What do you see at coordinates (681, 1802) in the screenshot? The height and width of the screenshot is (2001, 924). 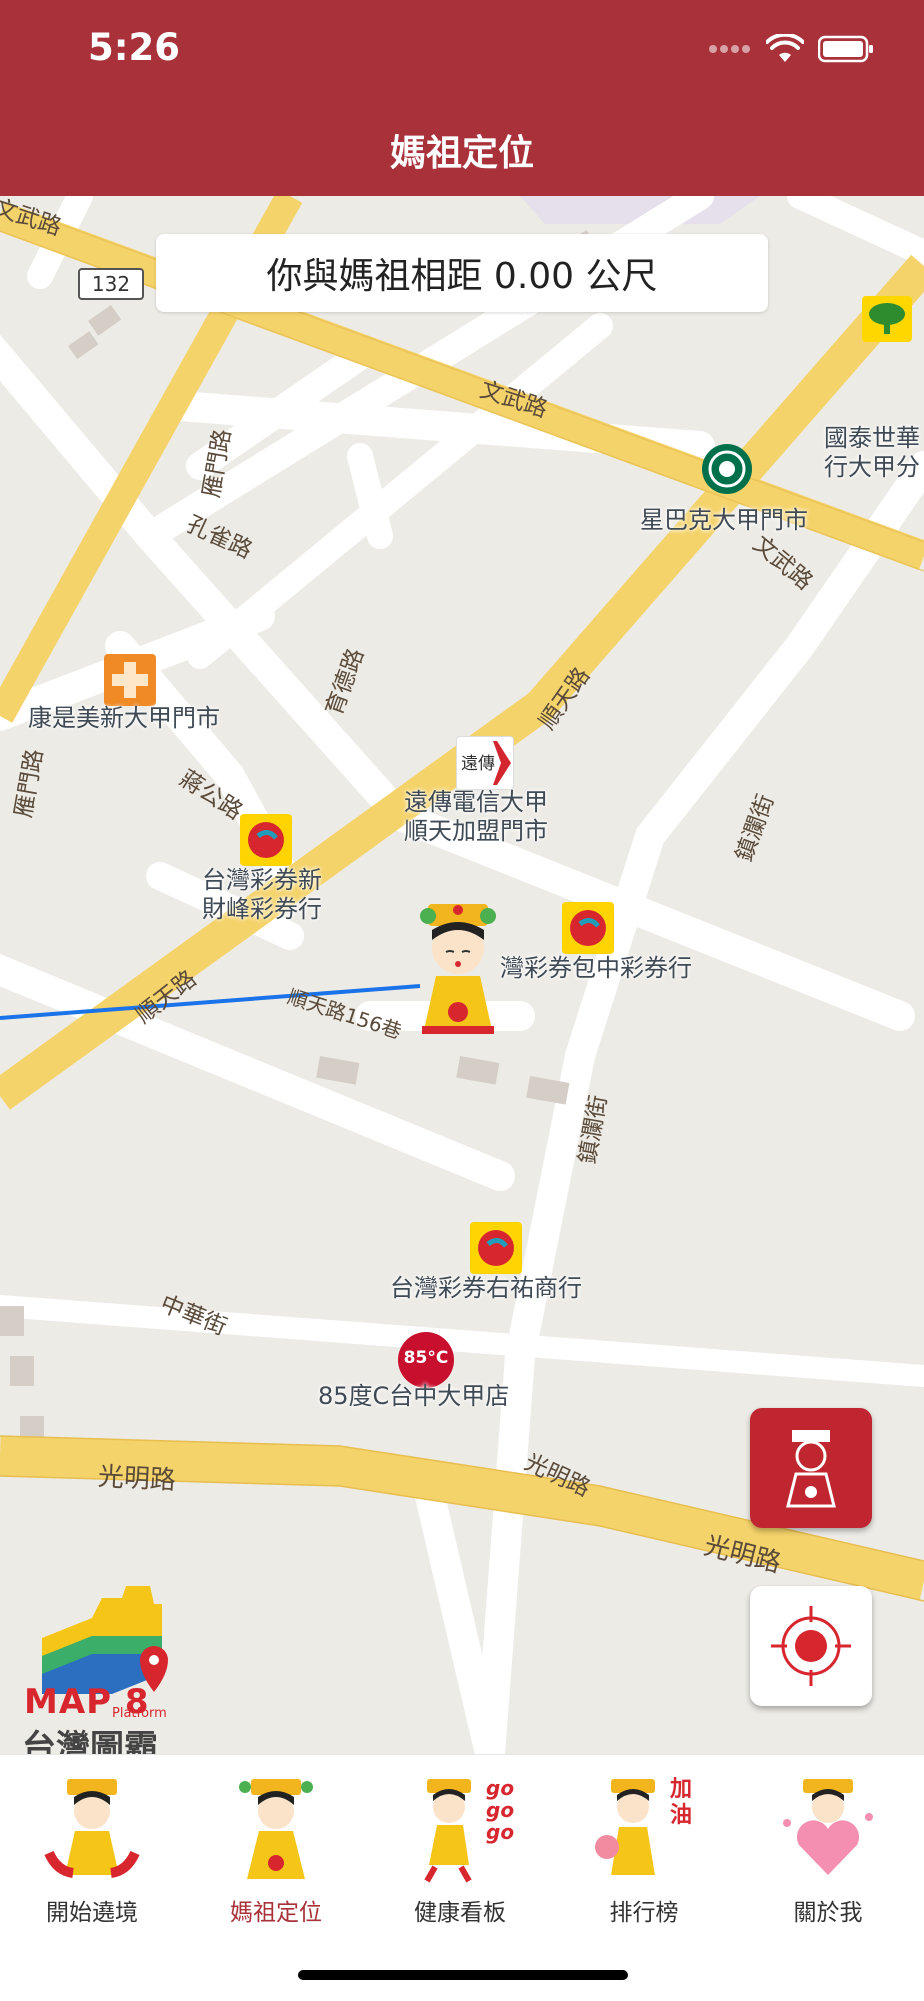 I see `cheer-badge: 加 油` at bounding box center [681, 1802].